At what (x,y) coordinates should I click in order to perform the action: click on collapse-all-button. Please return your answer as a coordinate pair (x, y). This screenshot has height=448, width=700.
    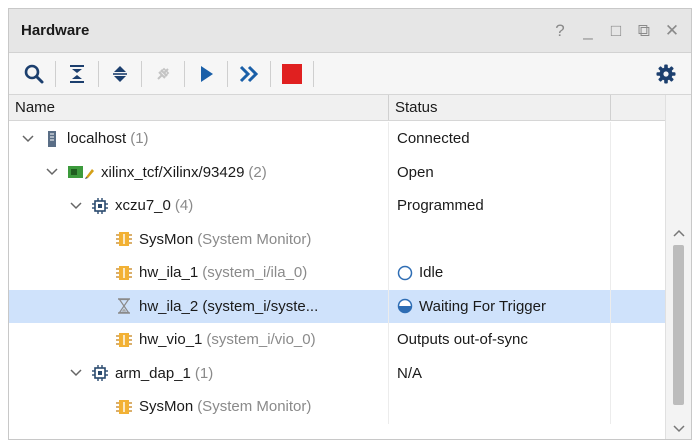
    Looking at the image, I should click on (77, 74).